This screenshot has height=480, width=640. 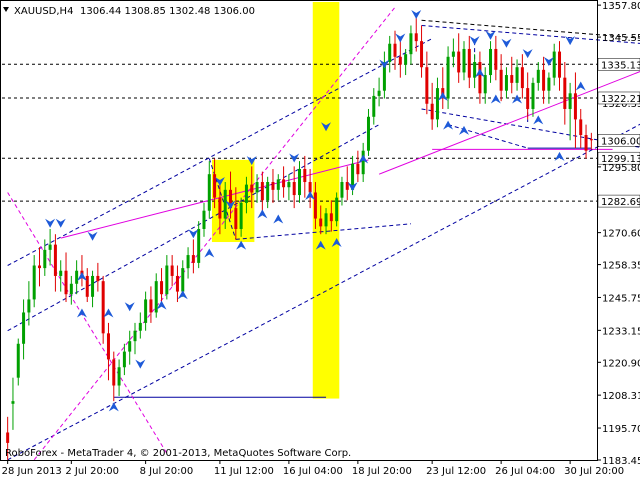 What do you see at coordinates (621, 363) in the screenshot?
I see `y-tick-label: 1220.90` at bounding box center [621, 363].